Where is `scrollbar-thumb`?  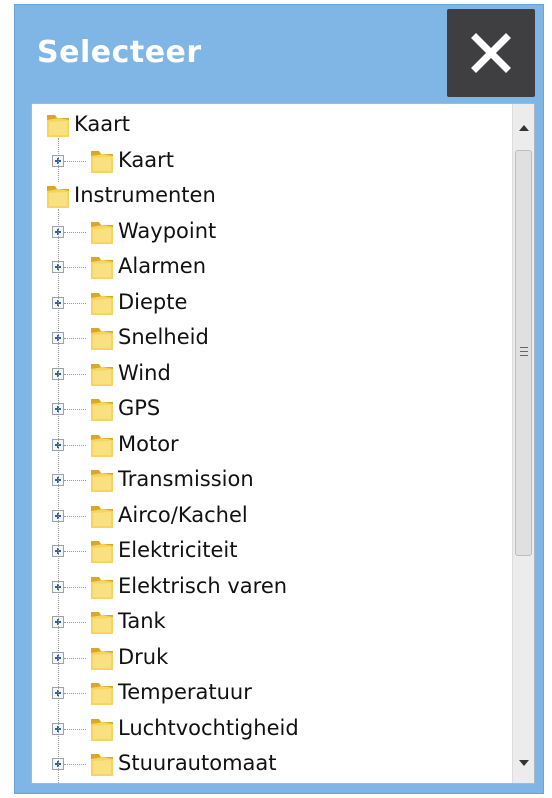
scrollbar-thumb is located at coordinates (523, 353).